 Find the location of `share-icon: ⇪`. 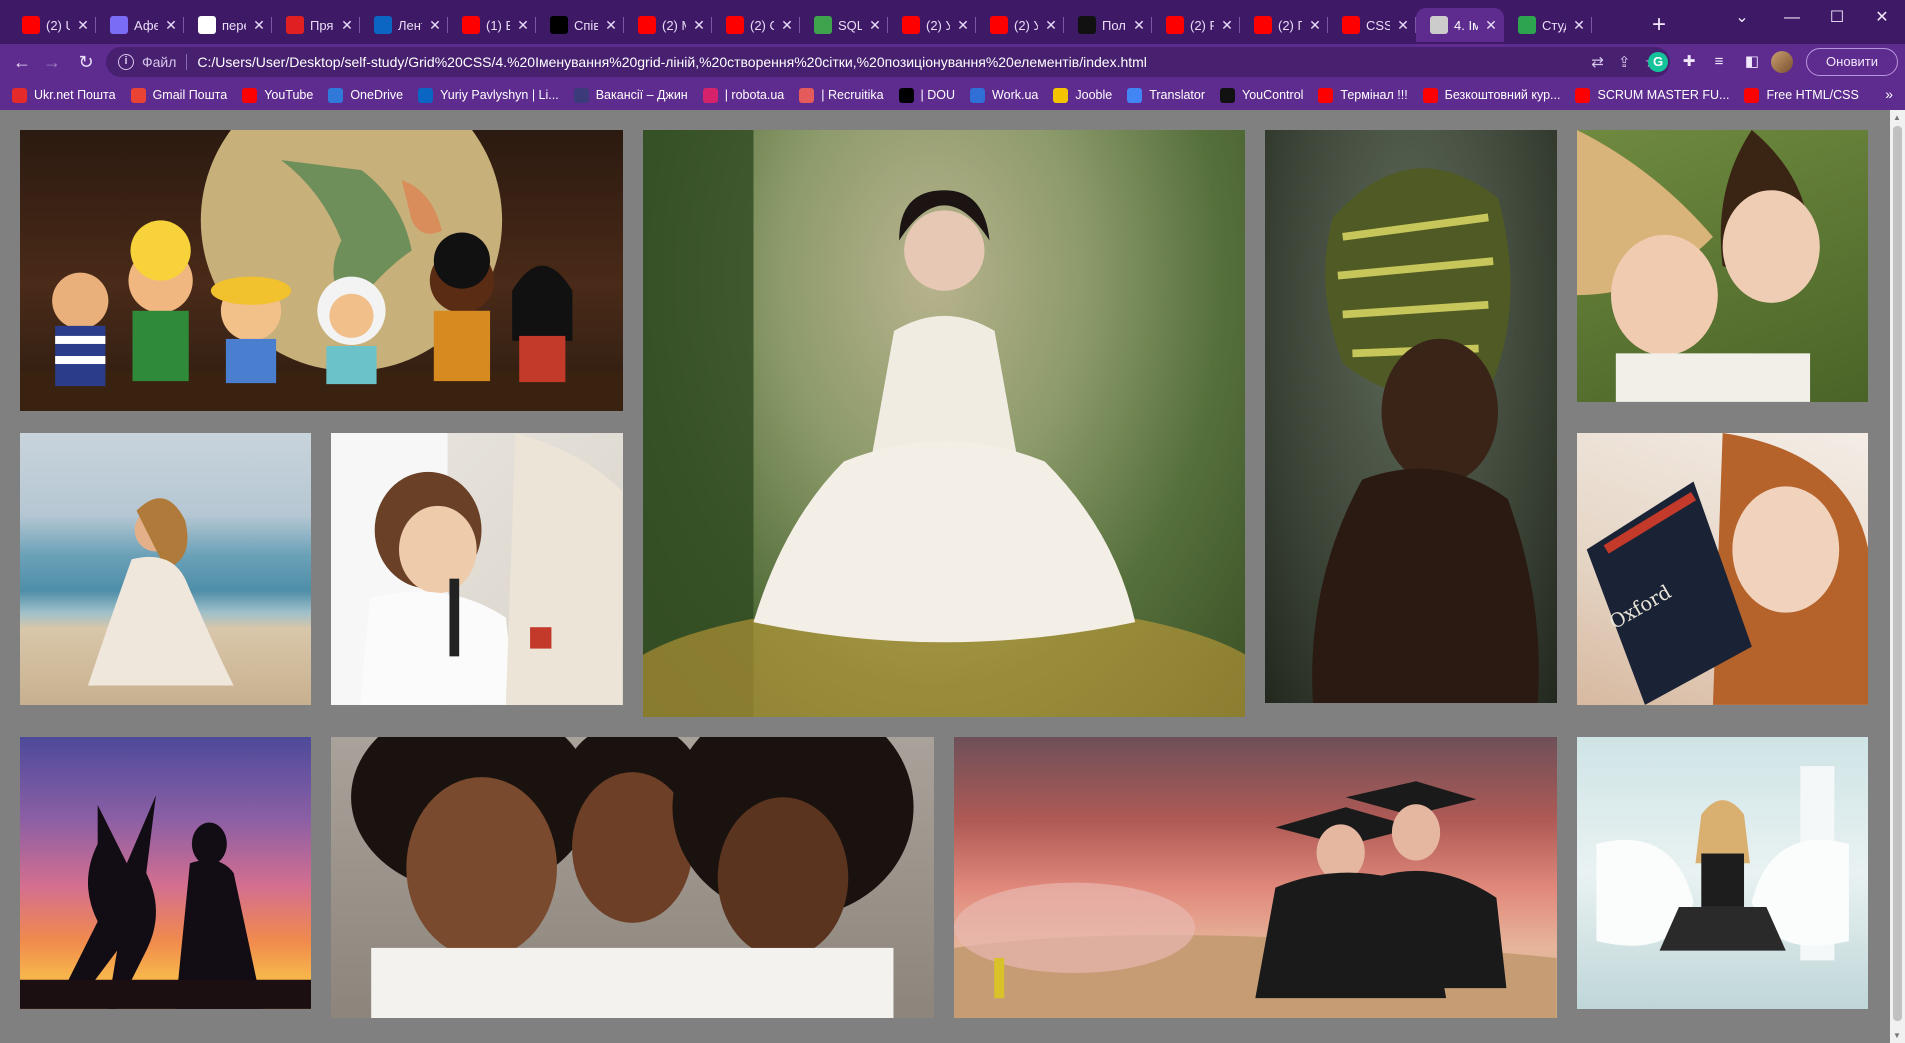

share-icon: ⇪ is located at coordinates (1624, 62).